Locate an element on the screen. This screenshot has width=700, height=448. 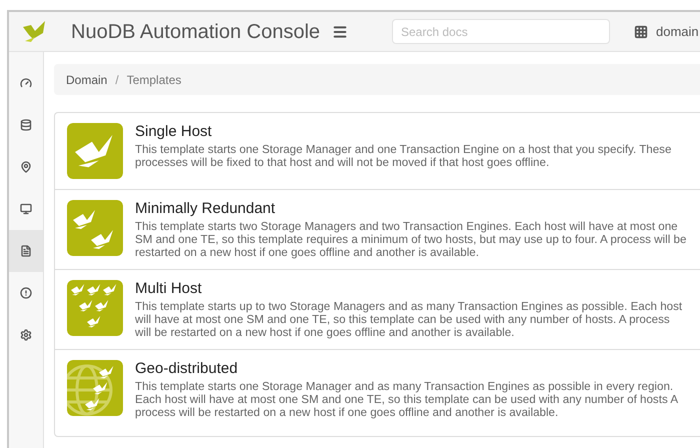
search-field: Search docs is located at coordinates (501, 31).